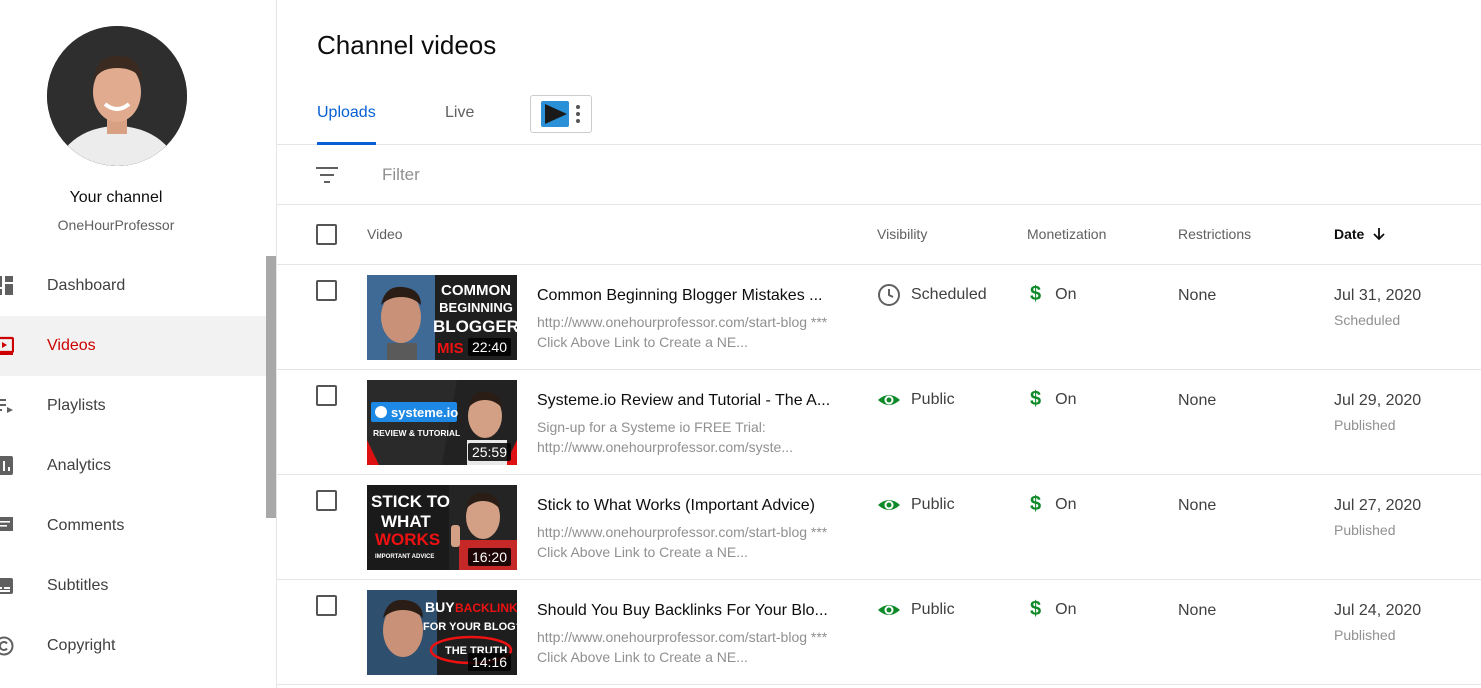  Describe the element at coordinates (489, 347) in the screenshot. I see `video-duration: 22:40` at that location.